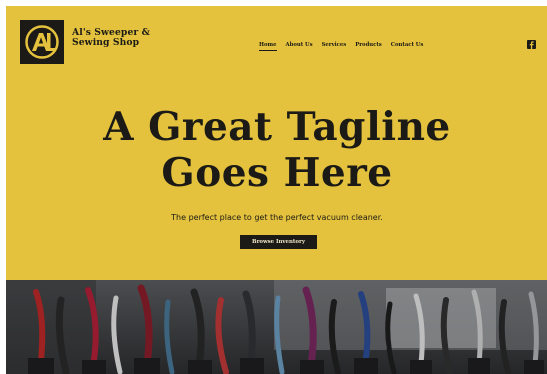  I want to click on logo-mark-icon, so click(42, 42).